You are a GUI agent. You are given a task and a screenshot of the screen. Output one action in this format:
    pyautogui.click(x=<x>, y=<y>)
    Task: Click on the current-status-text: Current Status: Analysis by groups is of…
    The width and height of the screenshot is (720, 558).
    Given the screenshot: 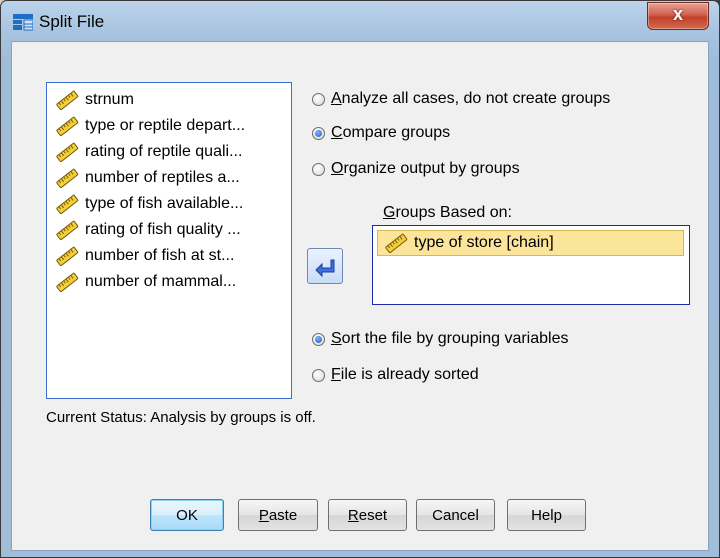 What is the action you would take?
    pyautogui.click(x=181, y=417)
    